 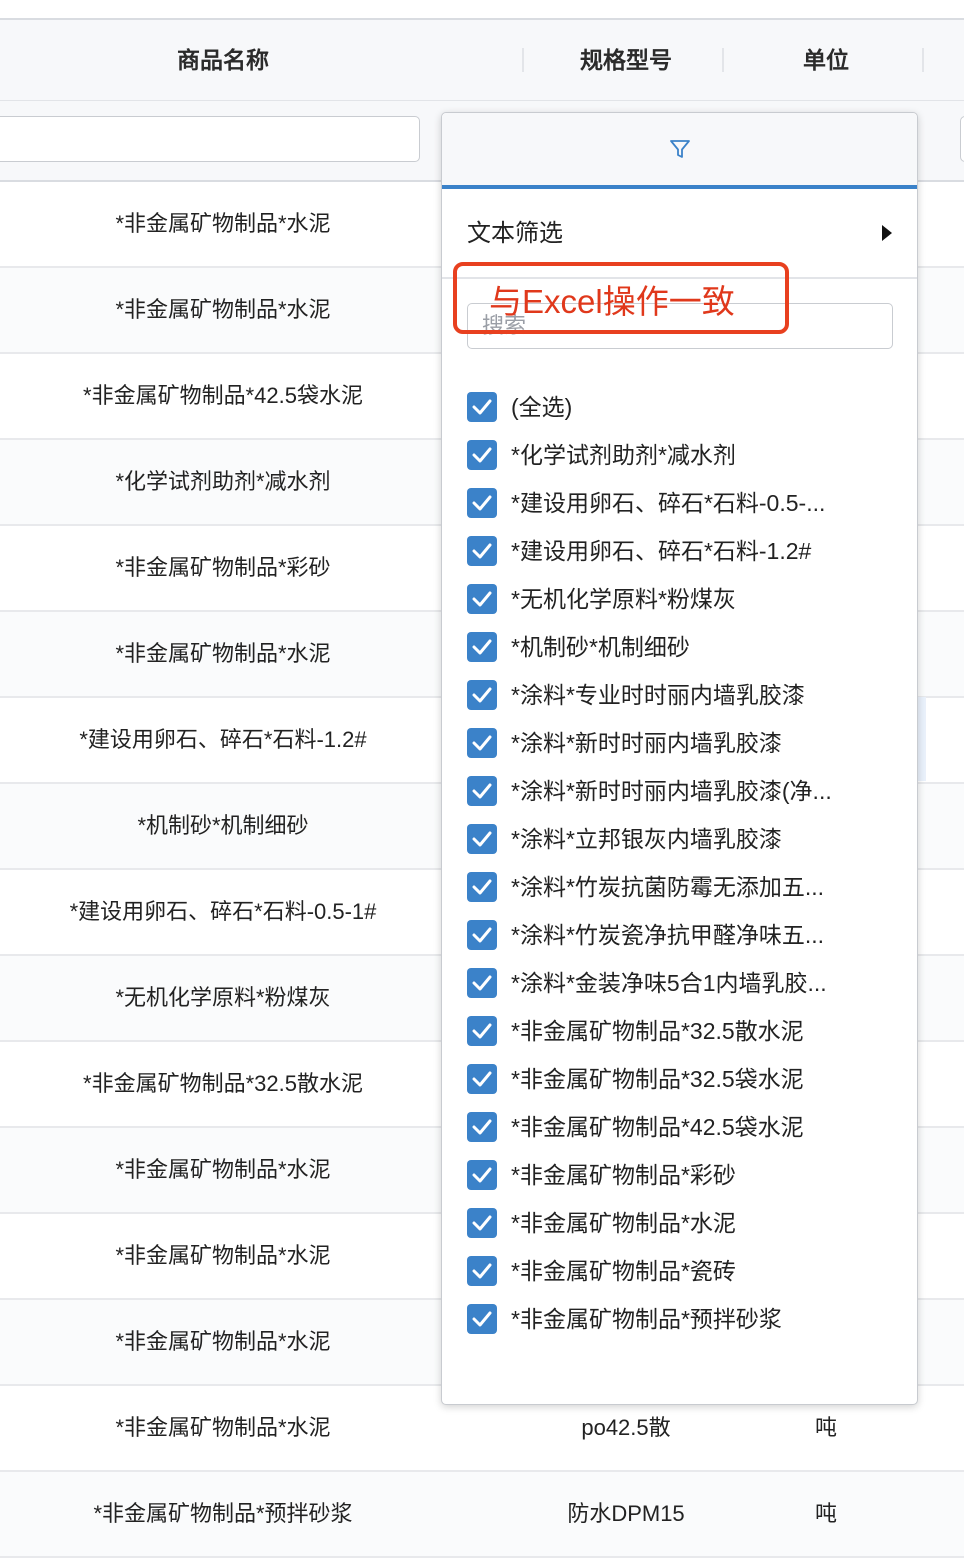 I want to click on filter-value-item: *涂料*新时时丽内墙乳胶漆, so click(x=687, y=743).